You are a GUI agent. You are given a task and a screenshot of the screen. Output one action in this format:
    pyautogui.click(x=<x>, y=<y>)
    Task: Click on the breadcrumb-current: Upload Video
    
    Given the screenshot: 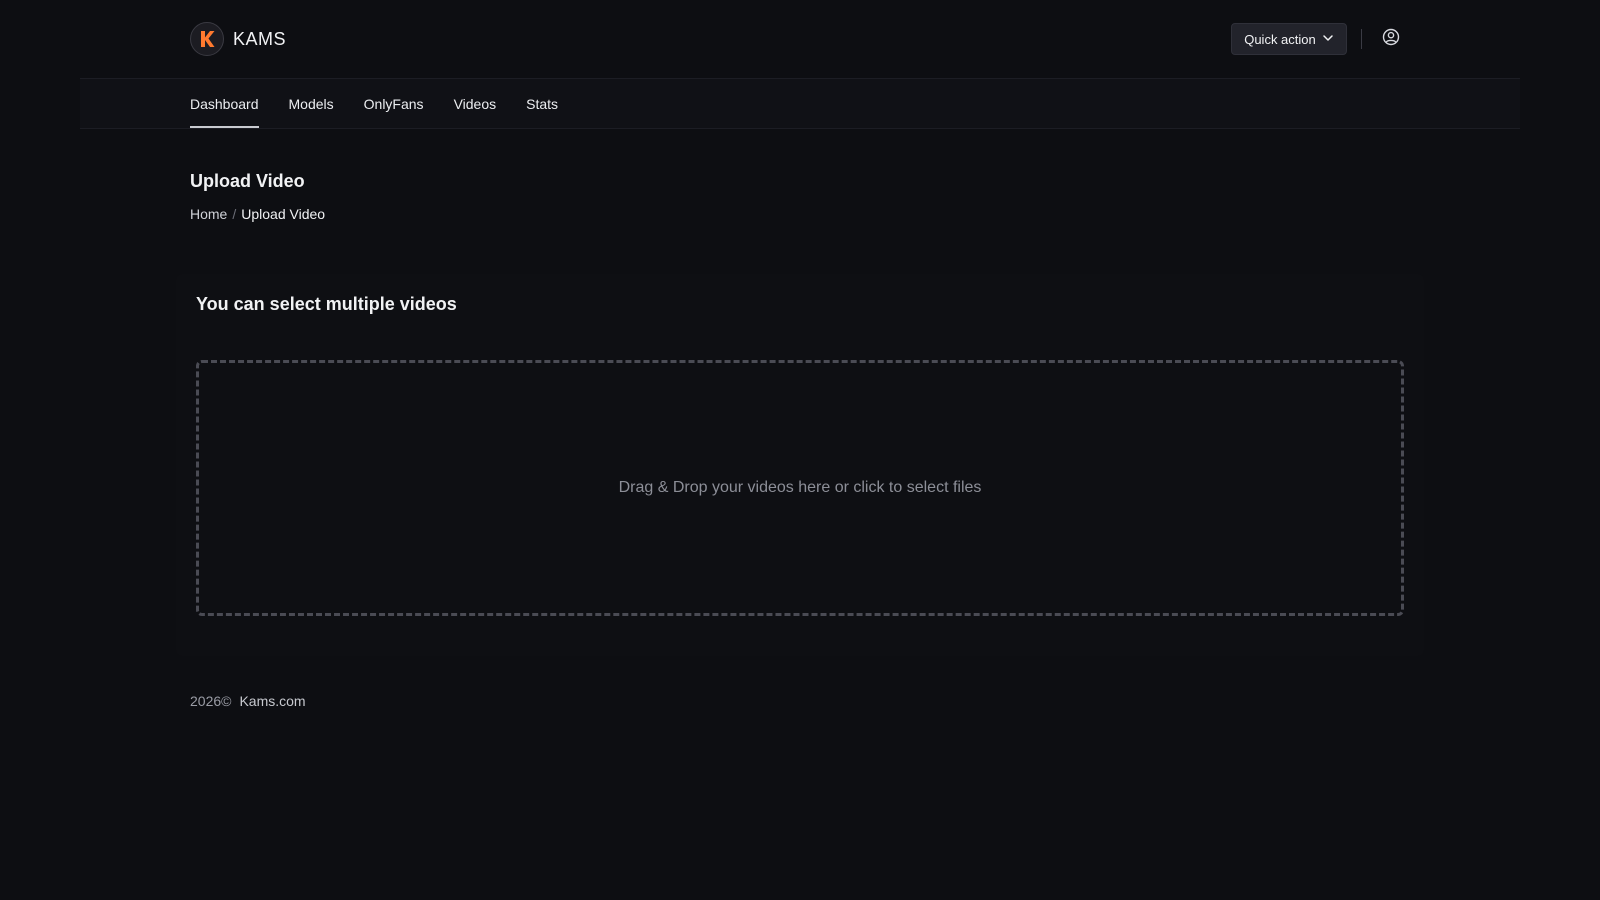 What is the action you would take?
    pyautogui.click(x=283, y=214)
    